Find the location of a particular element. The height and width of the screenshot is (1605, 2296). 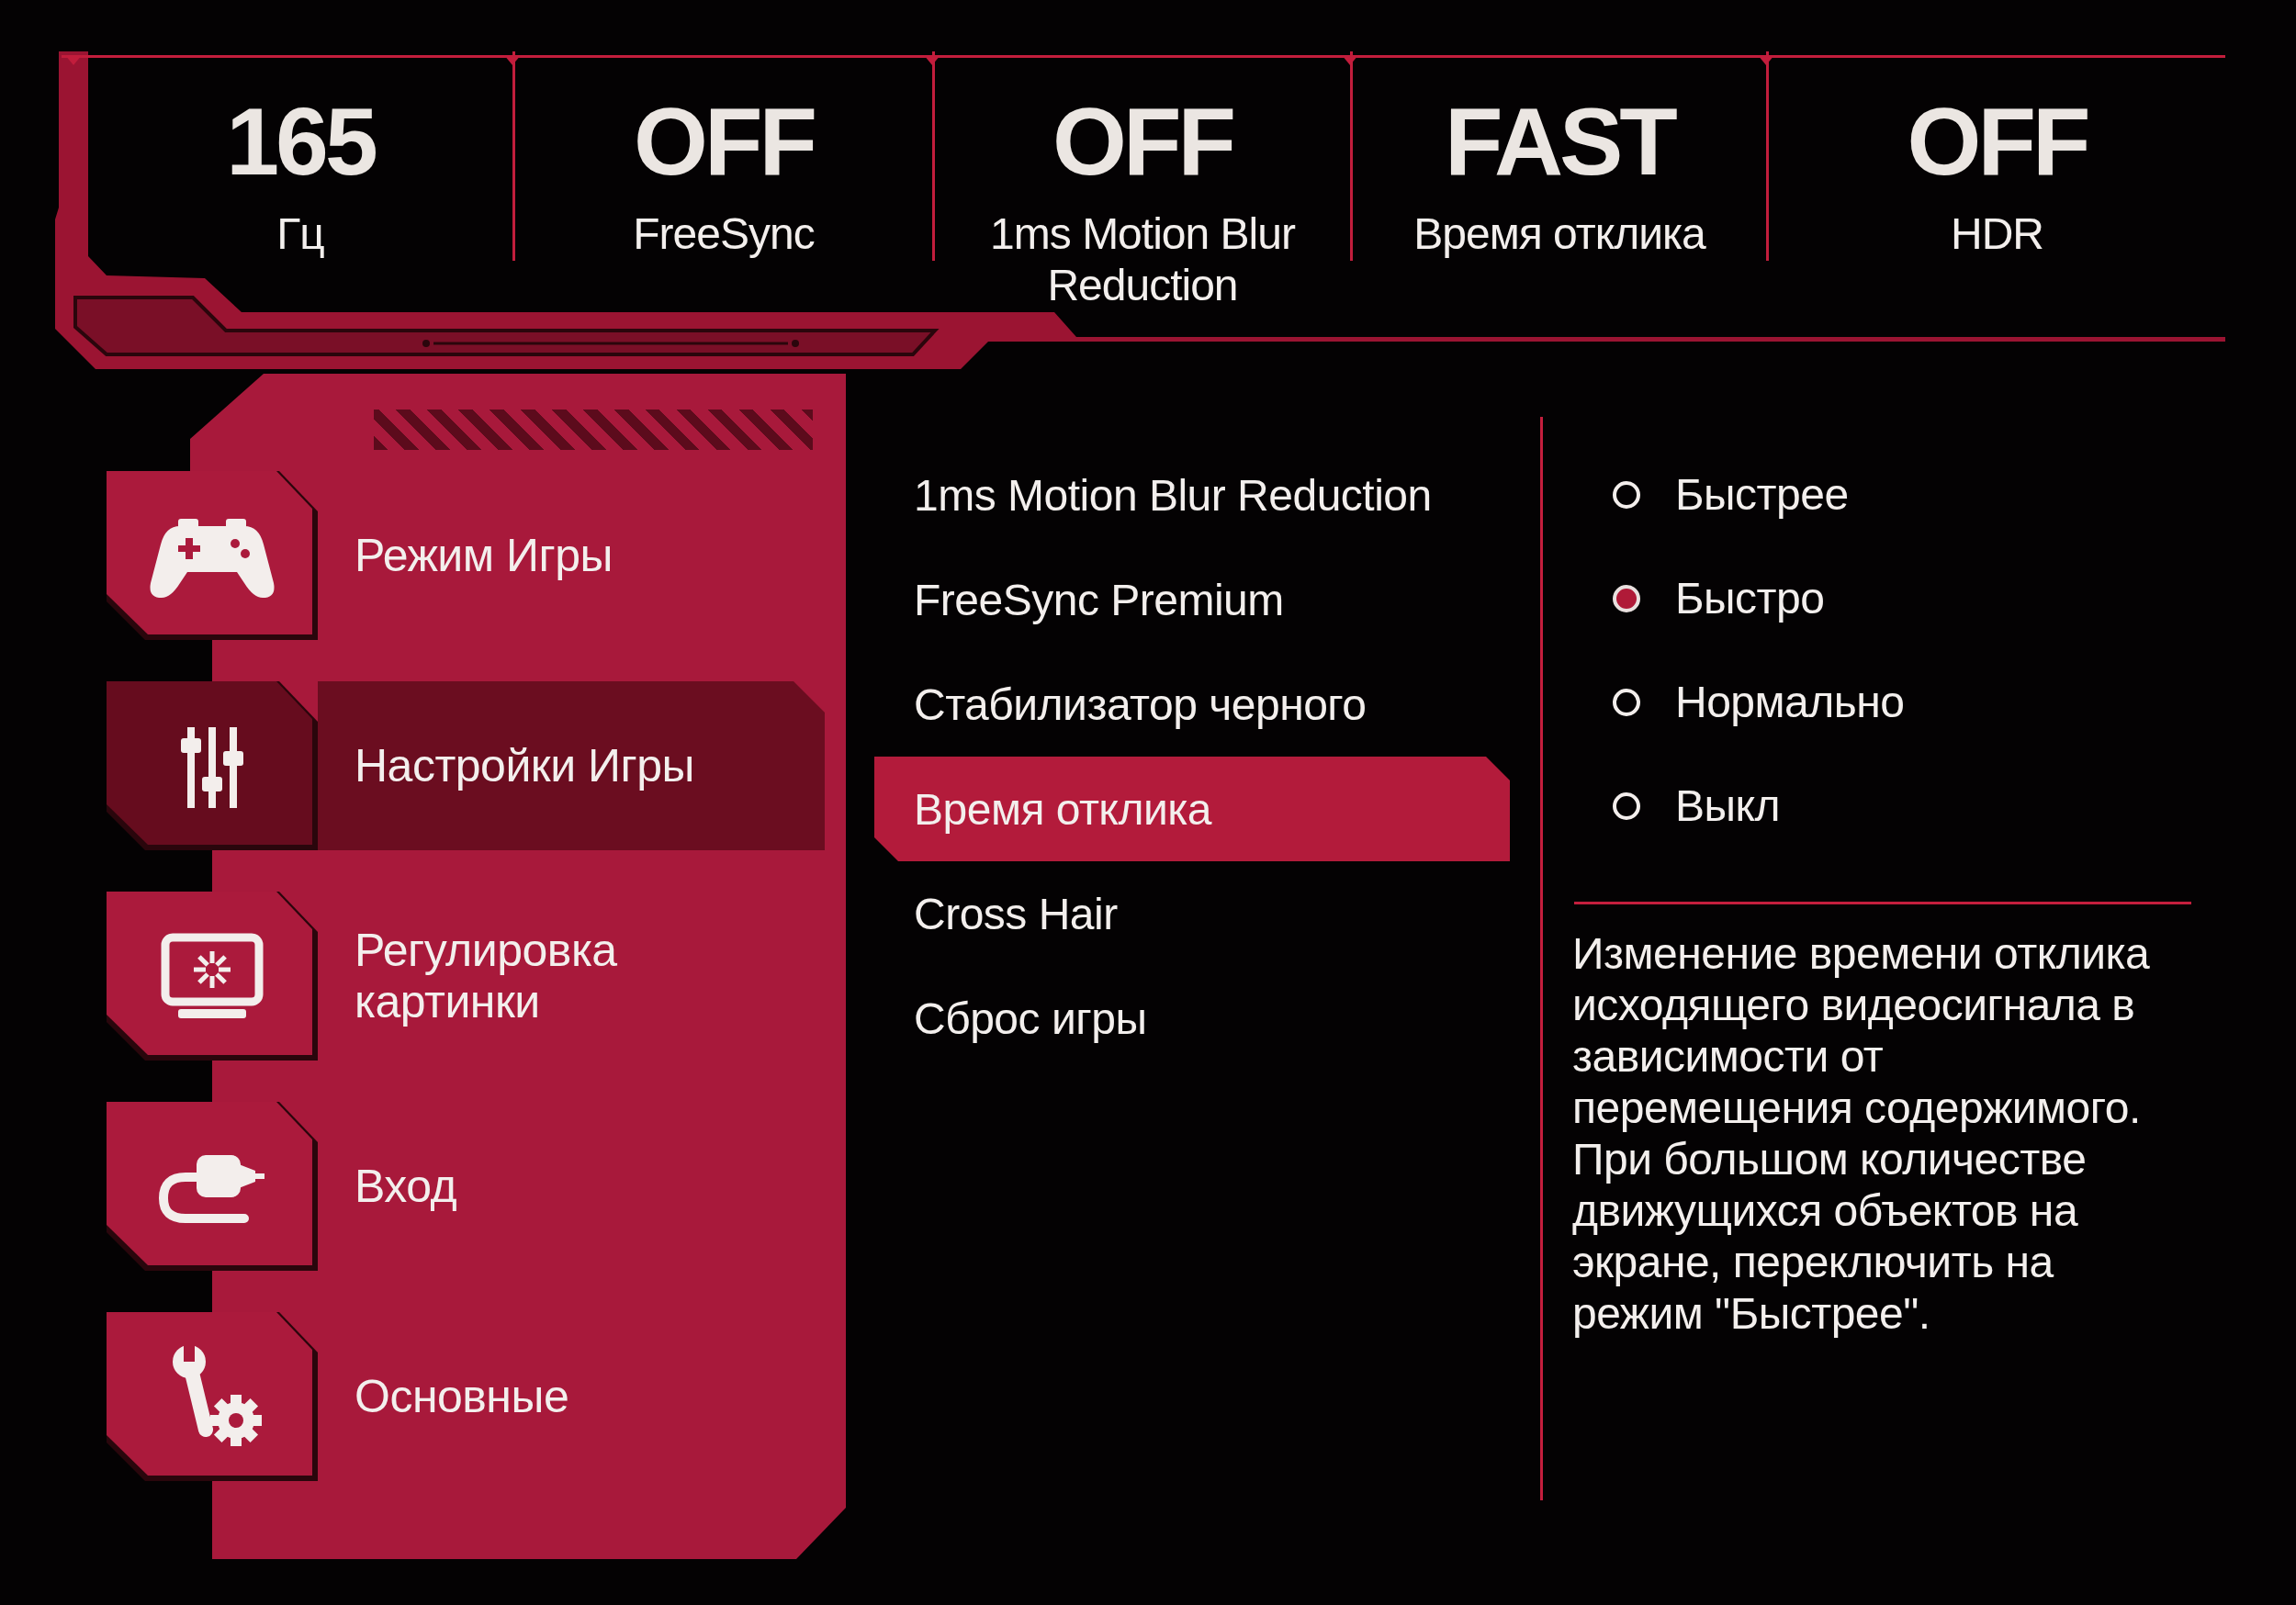

status-label: Время отклика is located at coordinates (1559, 234).